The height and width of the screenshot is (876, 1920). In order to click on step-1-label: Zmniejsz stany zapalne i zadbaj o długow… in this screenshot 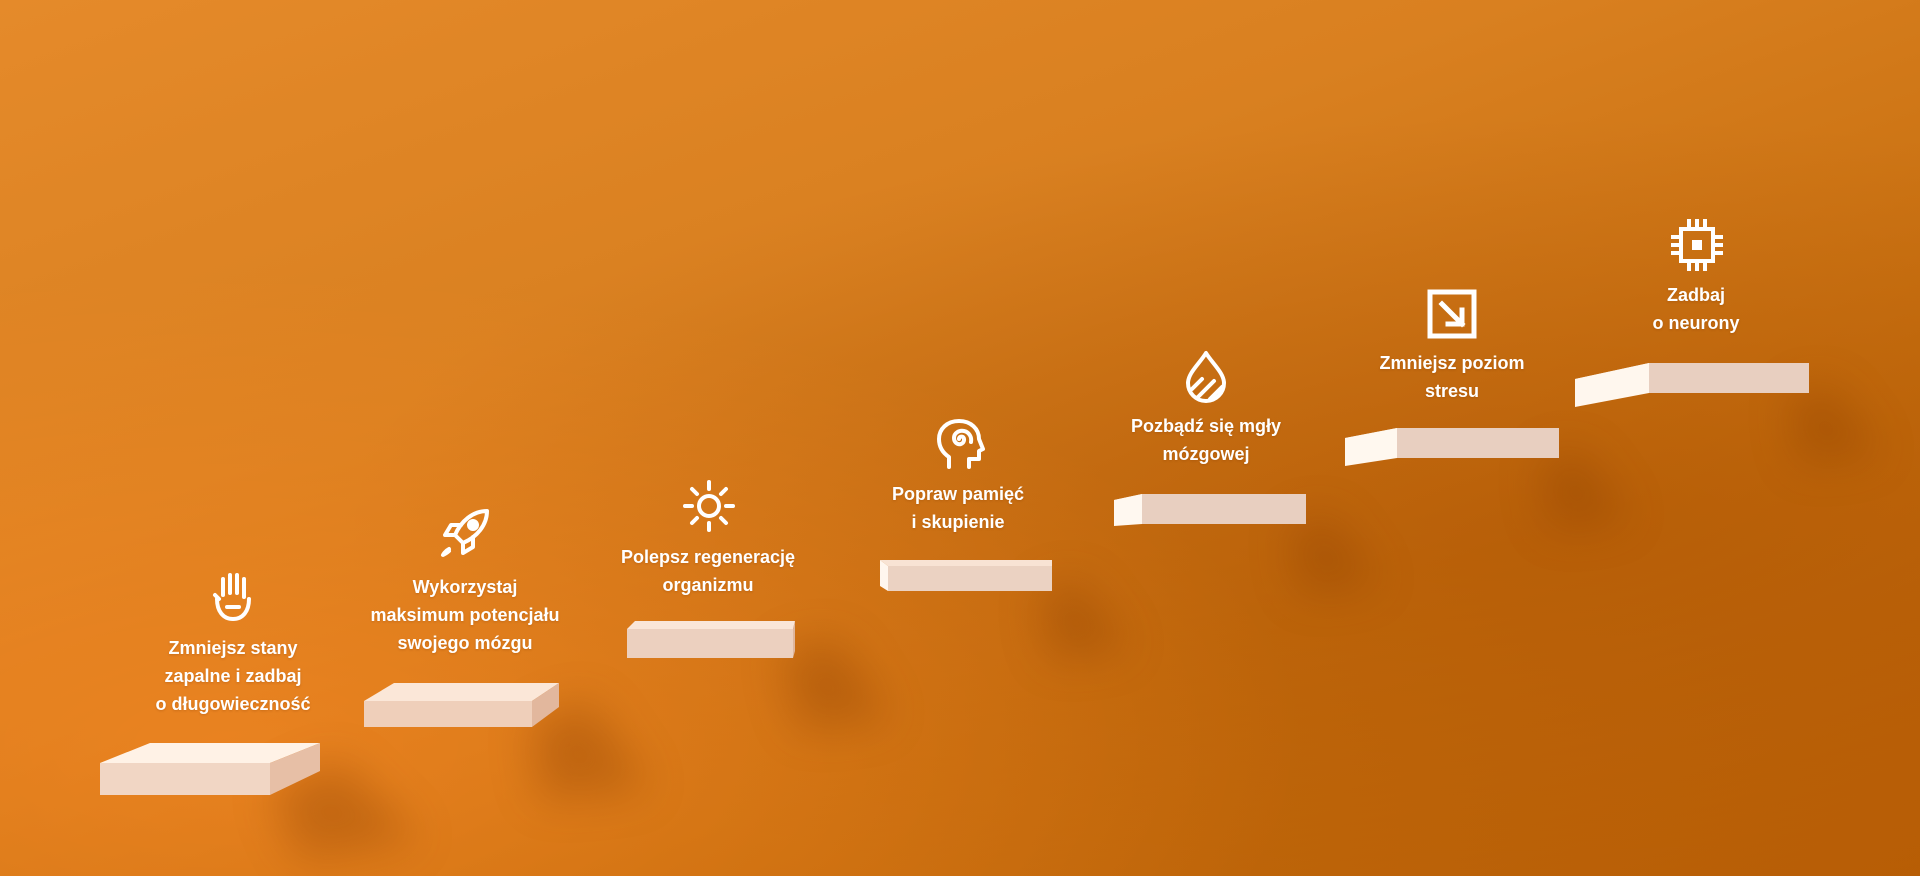, I will do `click(233, 676)`.